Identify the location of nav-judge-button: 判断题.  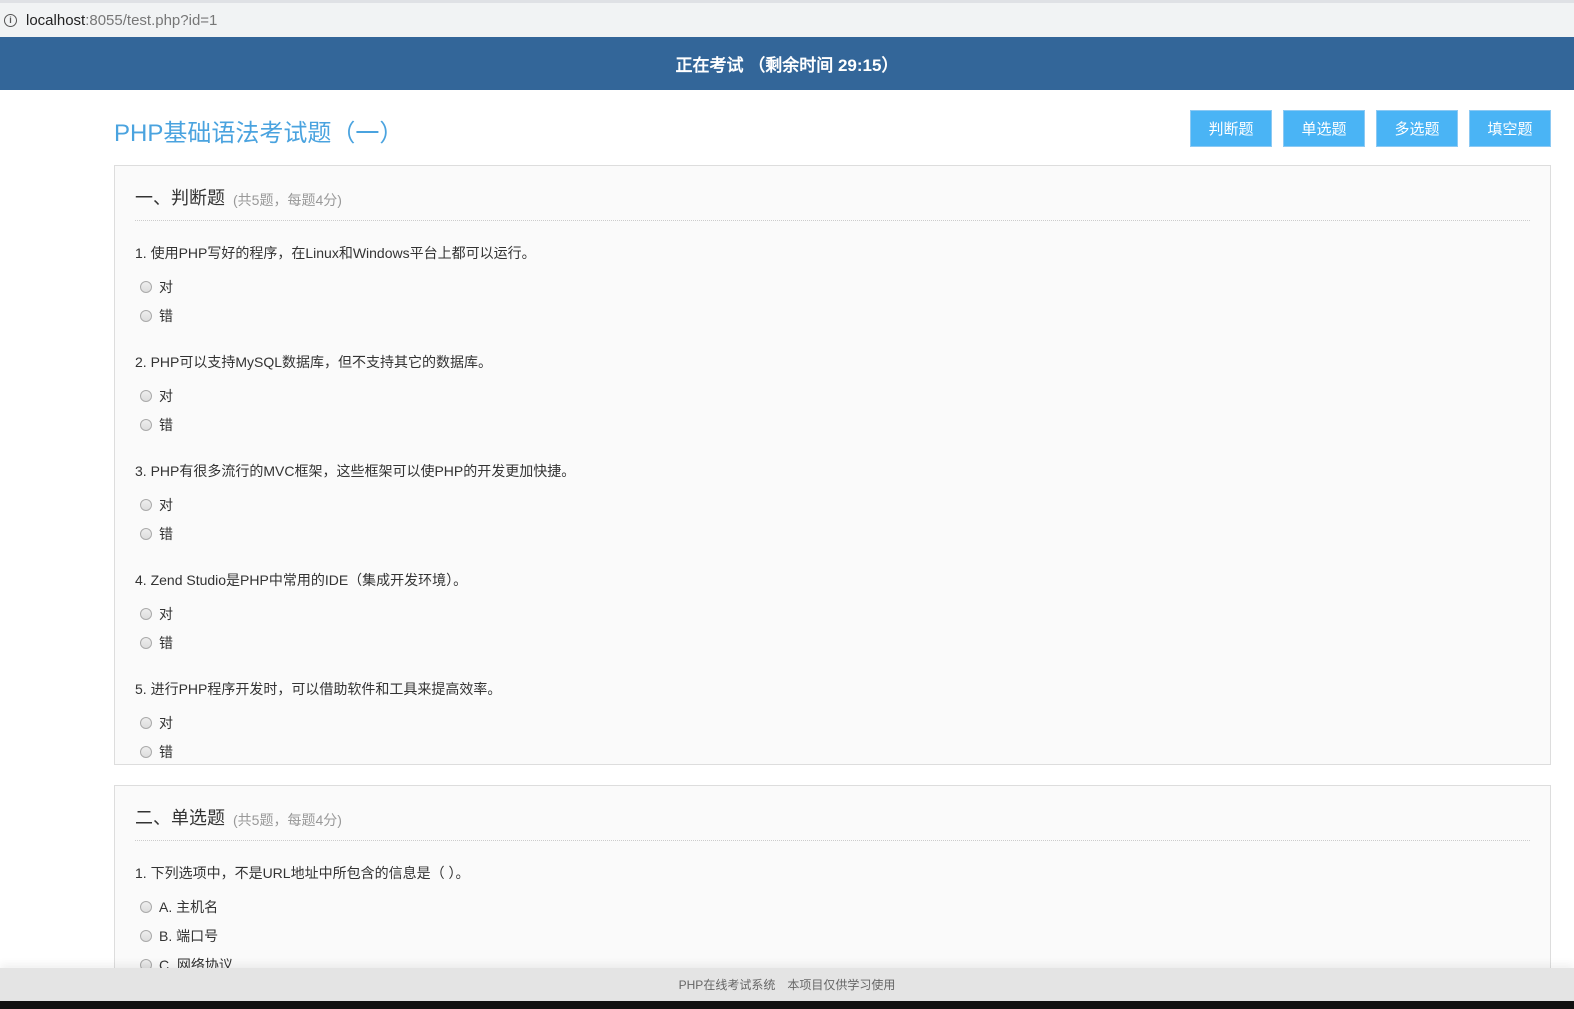
(1231, 128).